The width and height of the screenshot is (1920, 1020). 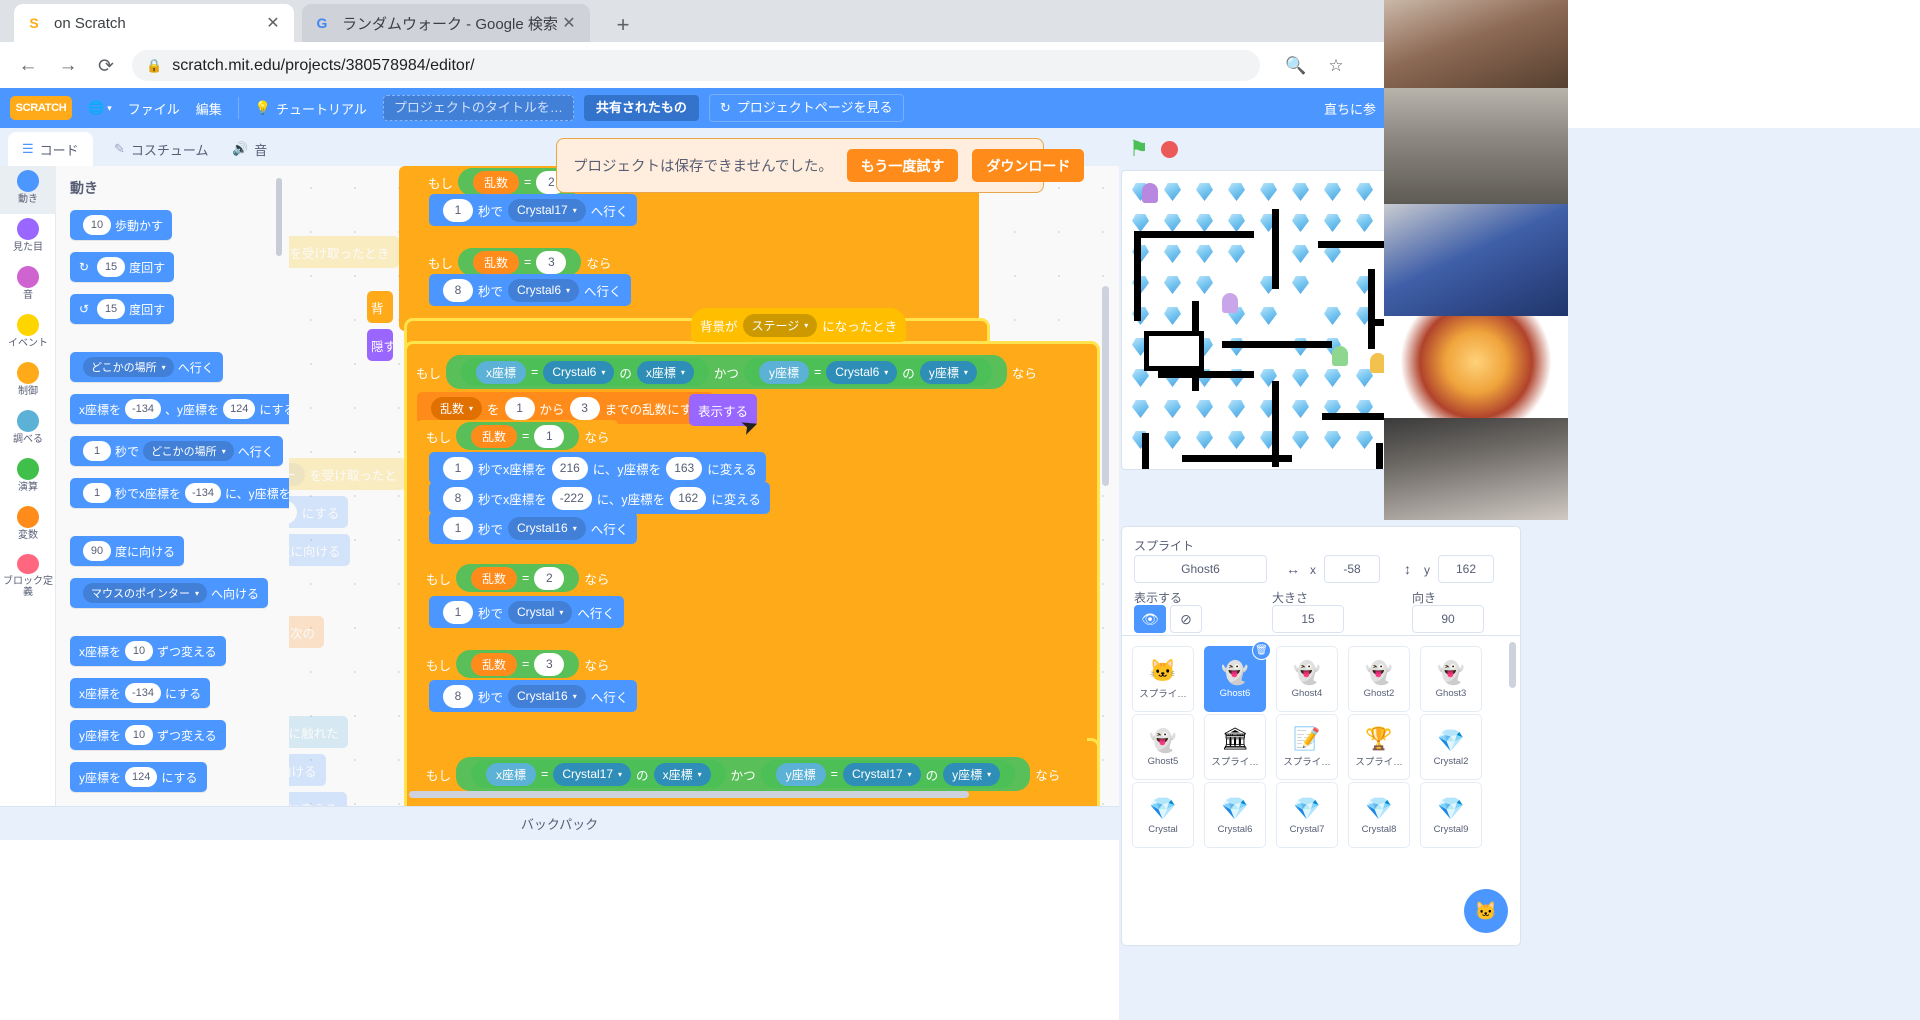 What do you see at coordinates (559, 823) in the screenshot?
I see `backpack-bar: バックパック` at bounding box center [559, 823].